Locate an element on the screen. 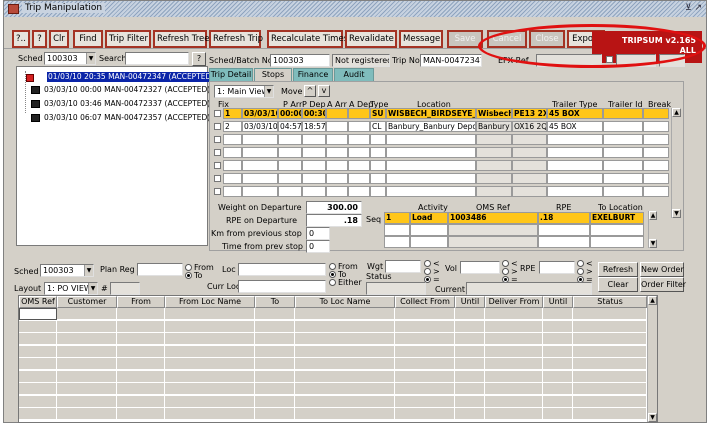  sched-select: 100303 ▼ is located at coordinates (70, 58).